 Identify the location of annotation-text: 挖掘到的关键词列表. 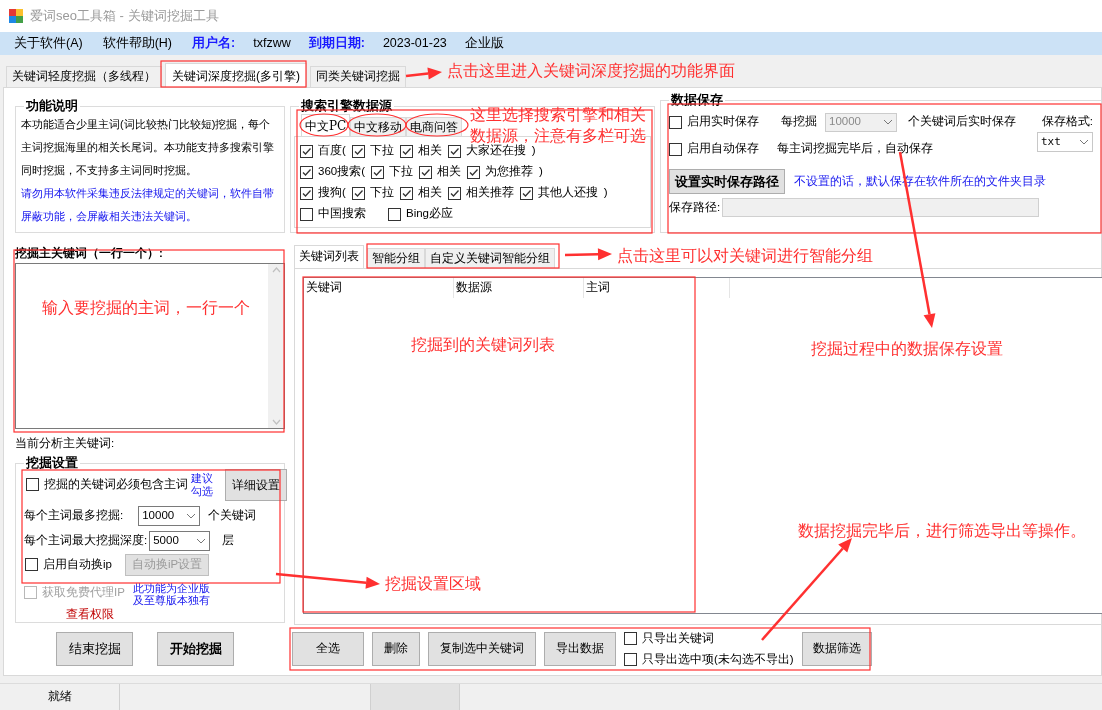
(483, 345).